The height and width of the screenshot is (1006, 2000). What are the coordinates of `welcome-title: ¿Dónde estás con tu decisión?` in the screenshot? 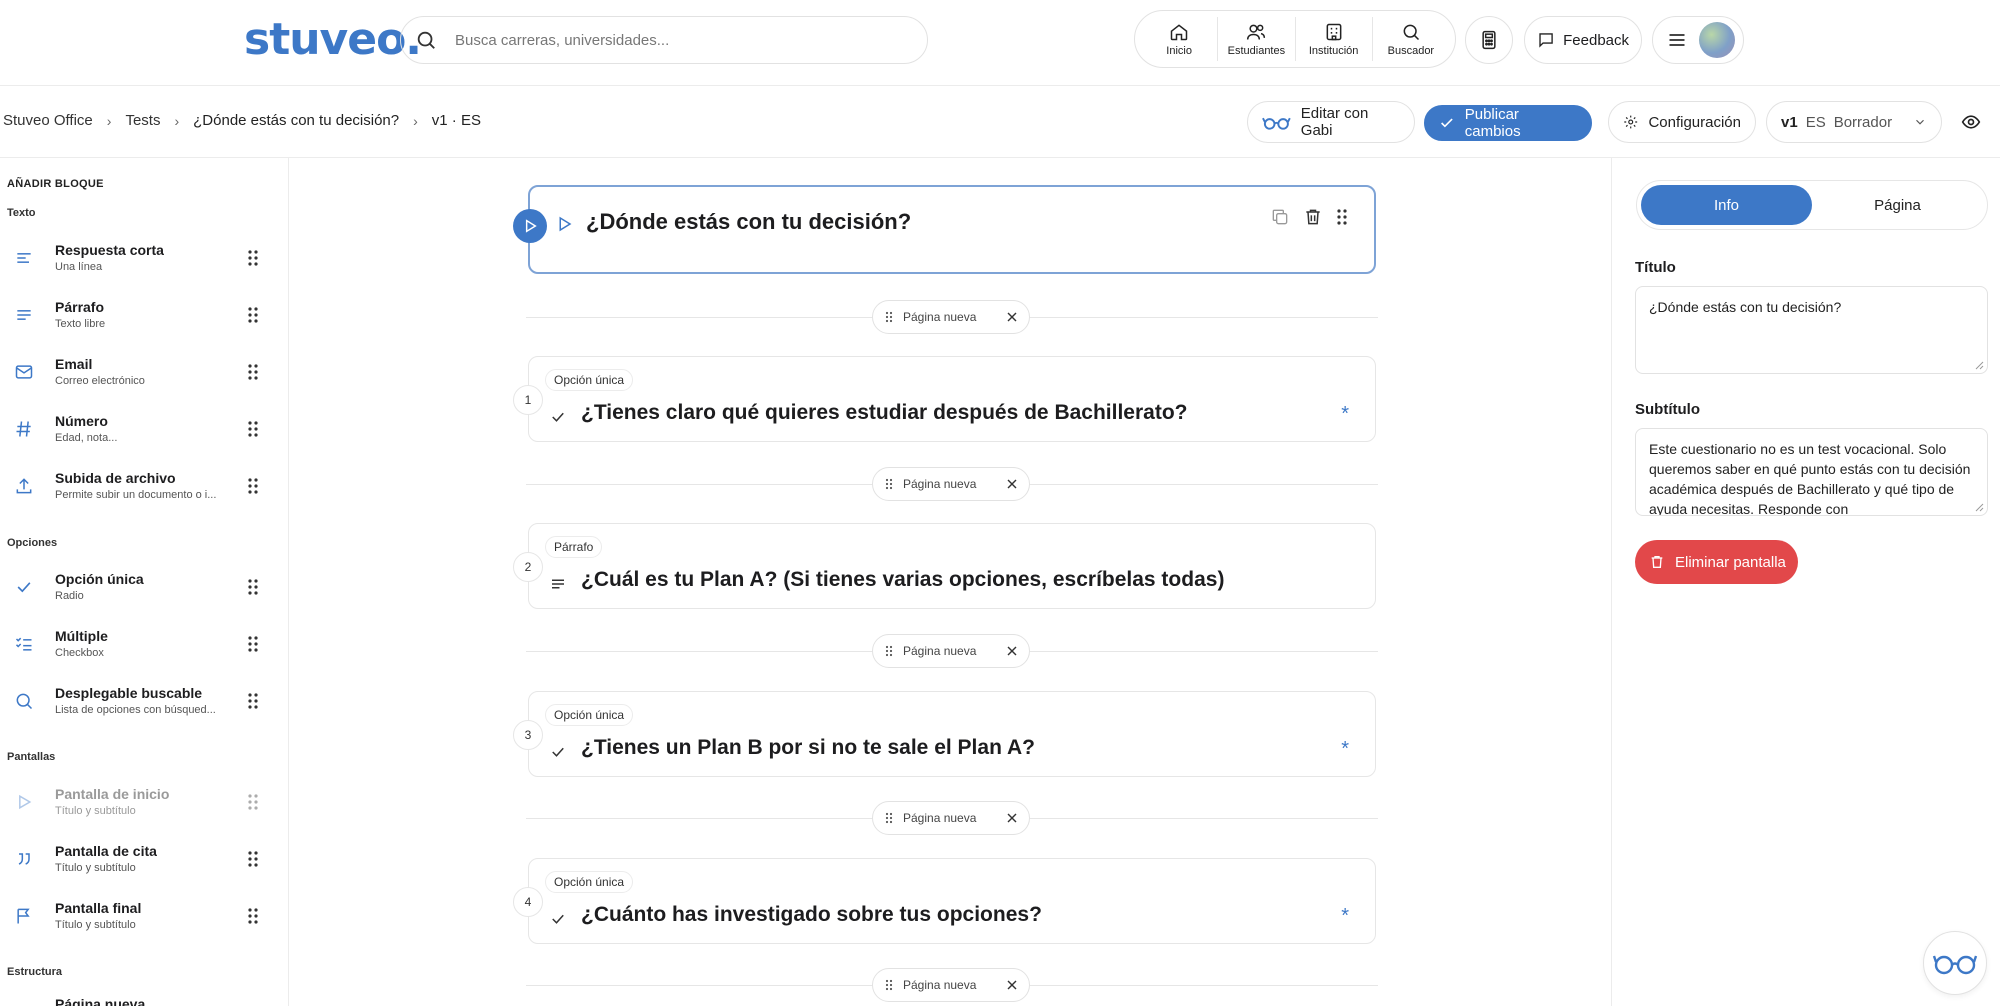 It's located at (749, 221).